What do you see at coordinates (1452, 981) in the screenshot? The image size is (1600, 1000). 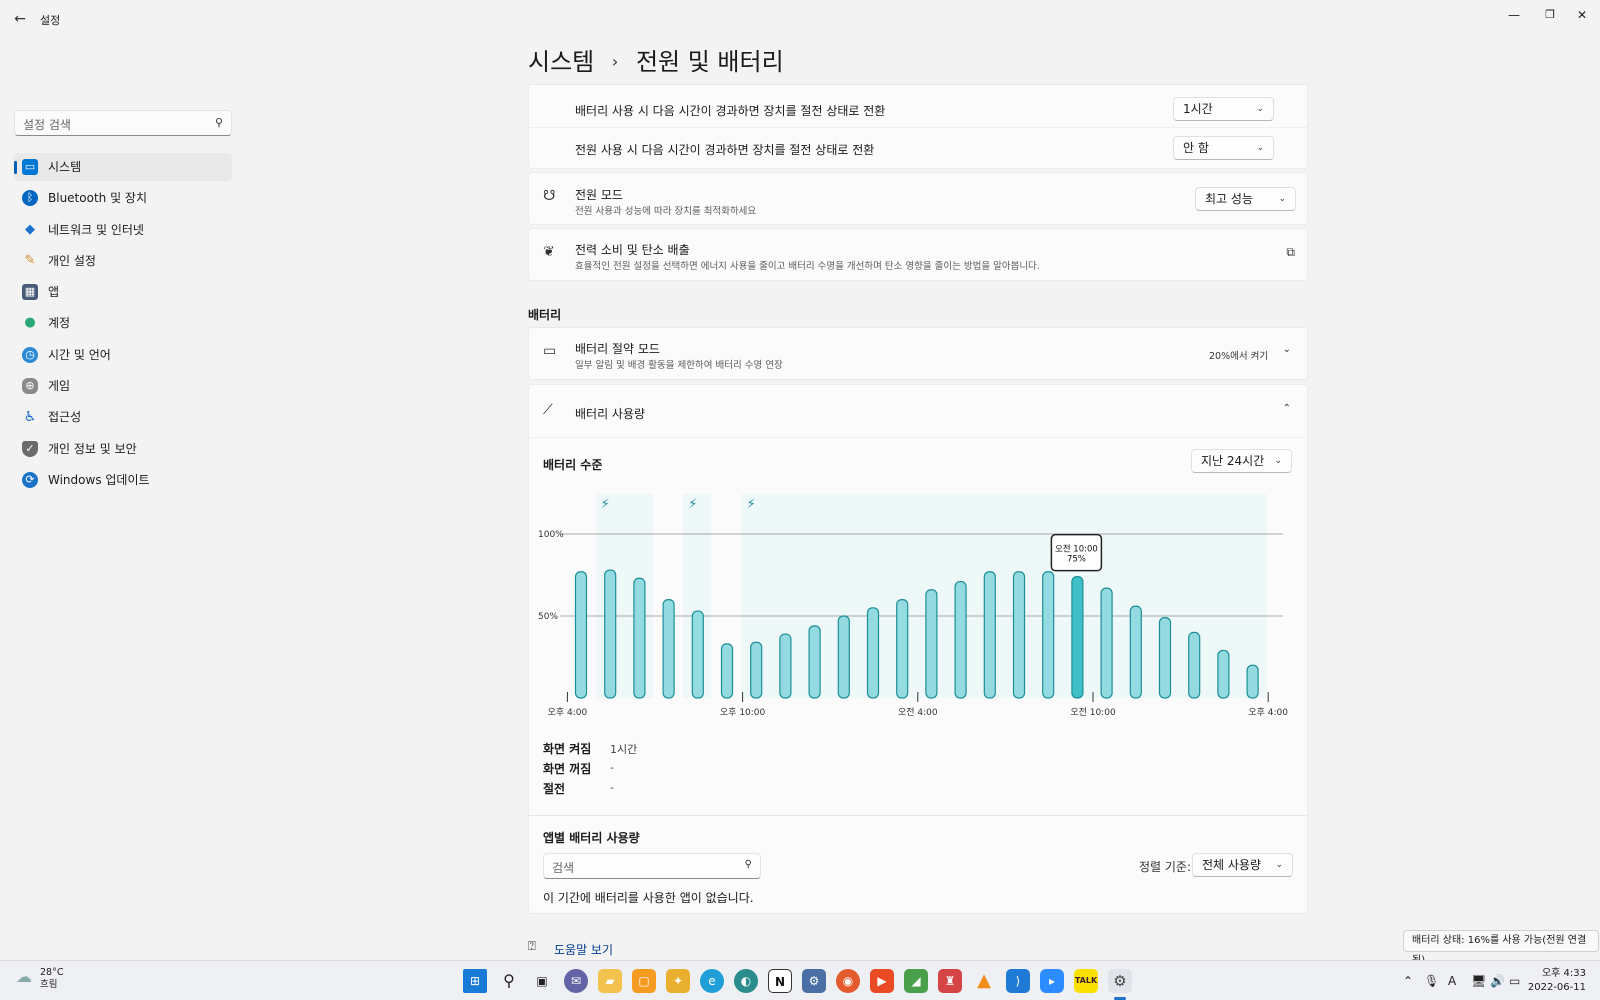 I see `ime-indicator: A` at bounding box center [1452, 981].